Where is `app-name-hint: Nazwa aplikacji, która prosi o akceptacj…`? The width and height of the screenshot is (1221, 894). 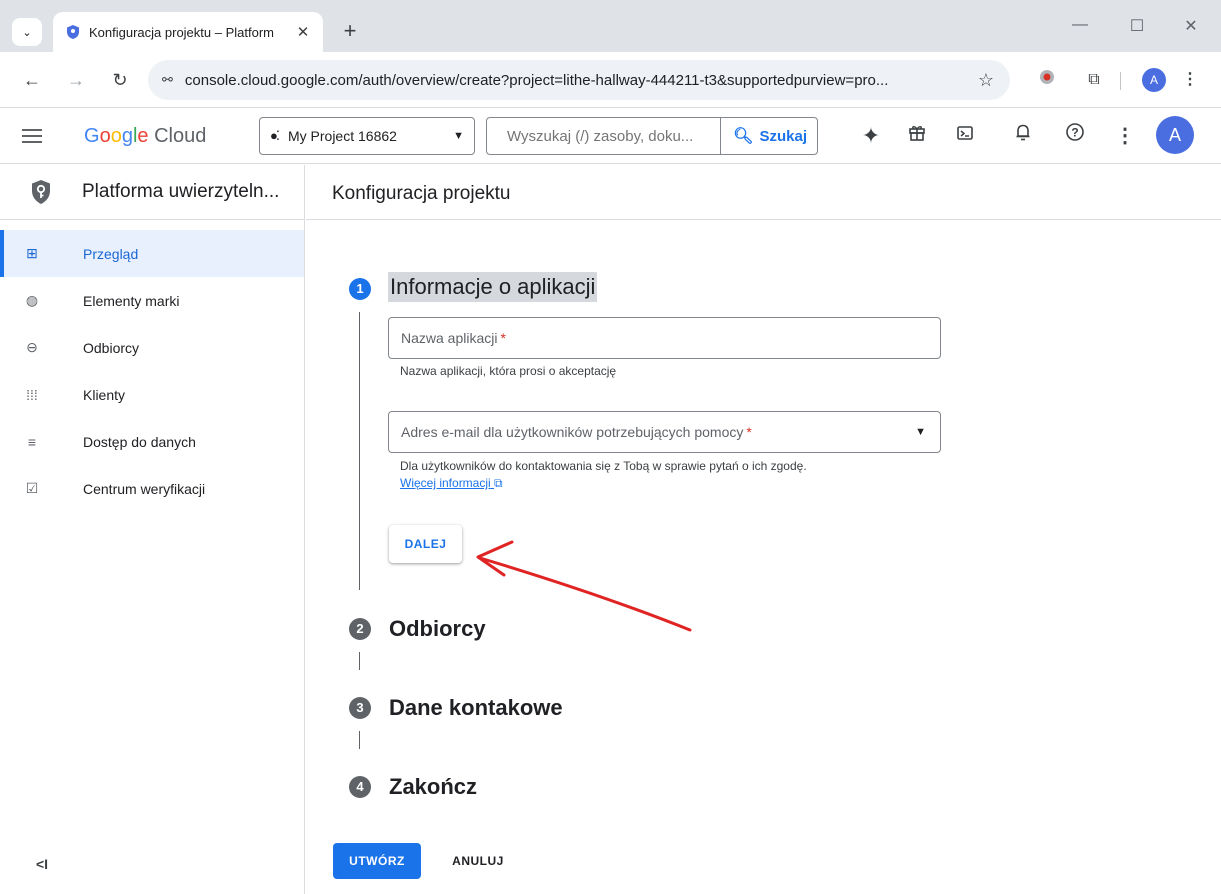 app-name-hint: Nazwa aplikacji, która prosi o akceptacj… is located at coordinates (508, 371).